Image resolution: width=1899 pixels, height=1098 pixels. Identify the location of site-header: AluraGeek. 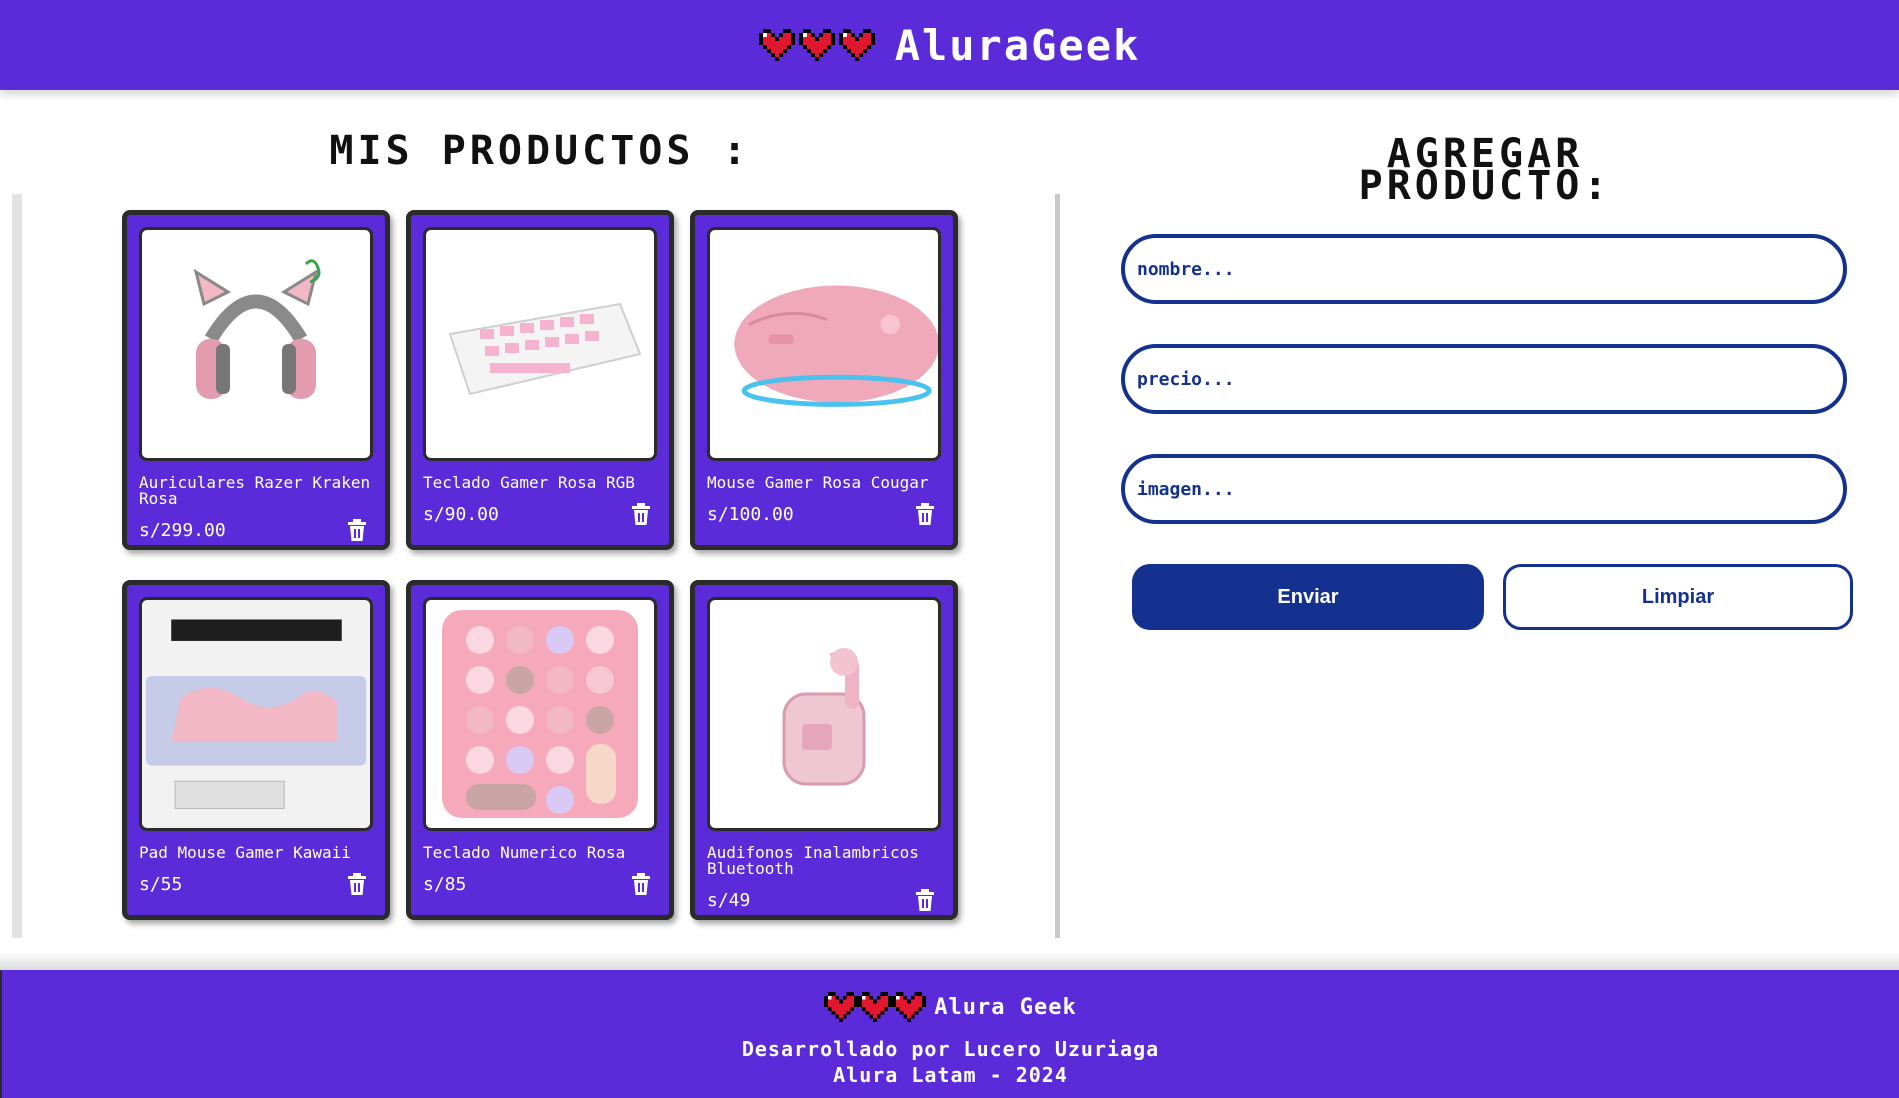
(949, 45).